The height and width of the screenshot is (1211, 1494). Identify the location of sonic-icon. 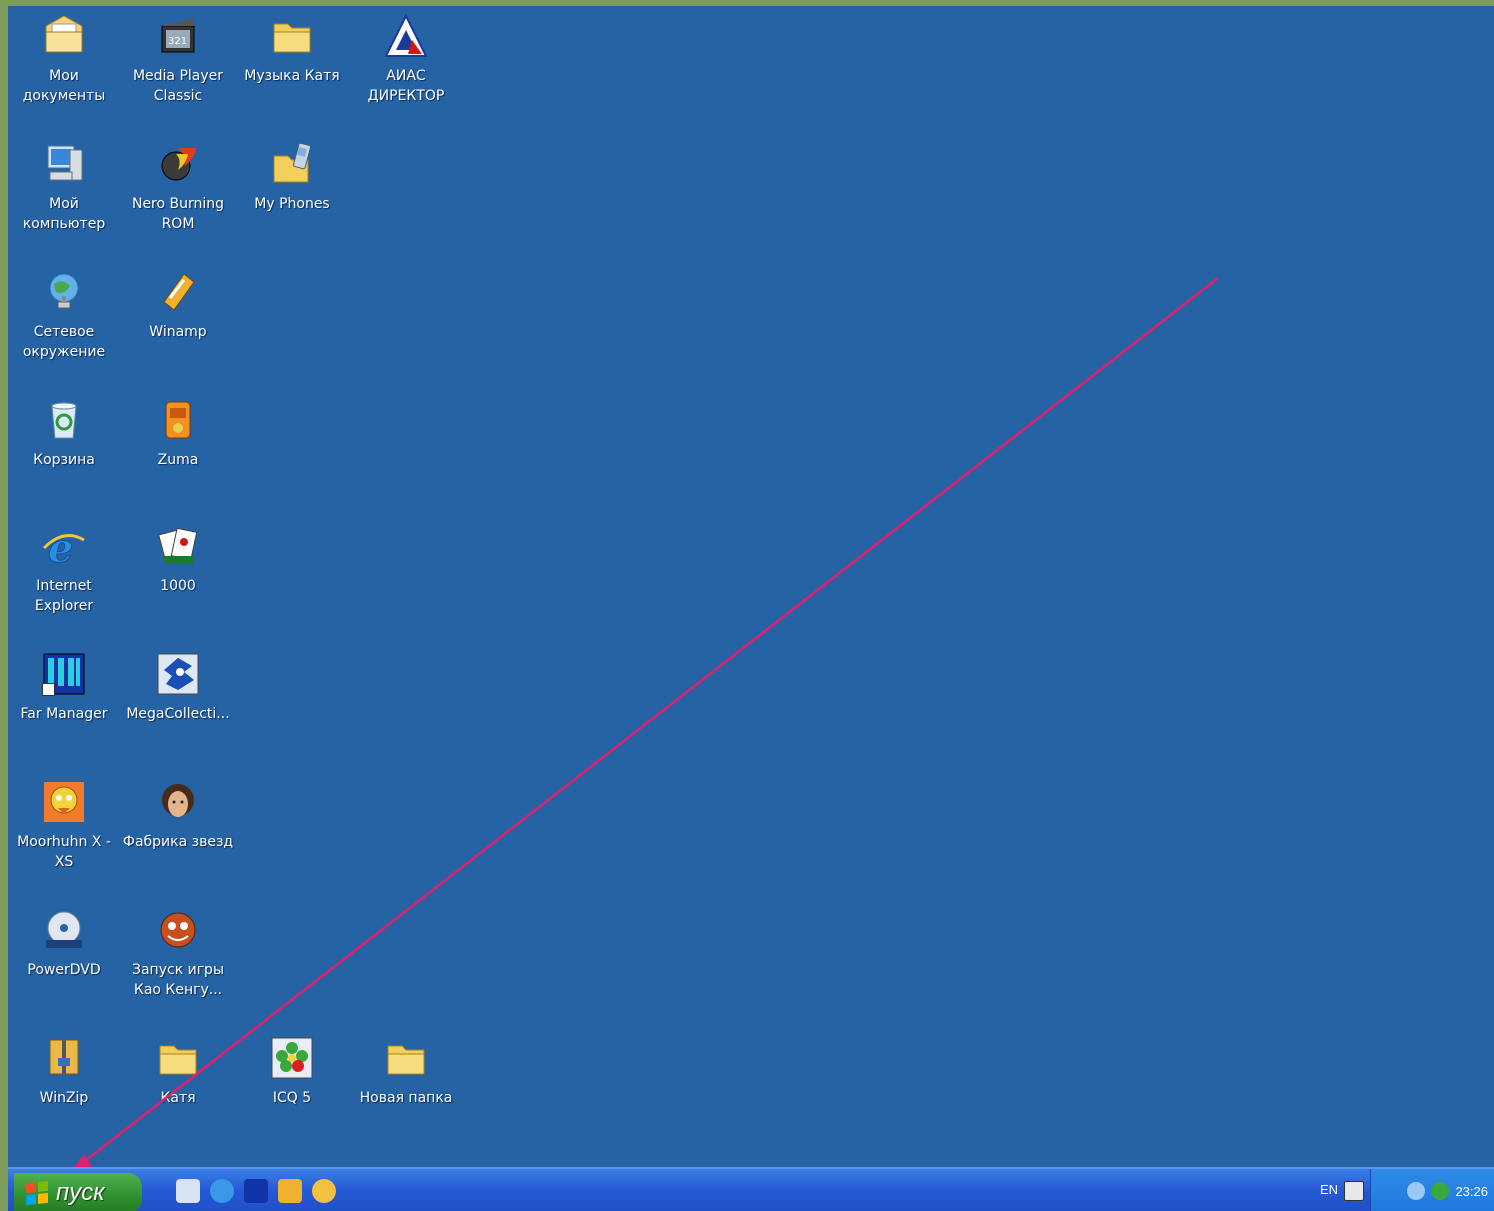
(178, 674).